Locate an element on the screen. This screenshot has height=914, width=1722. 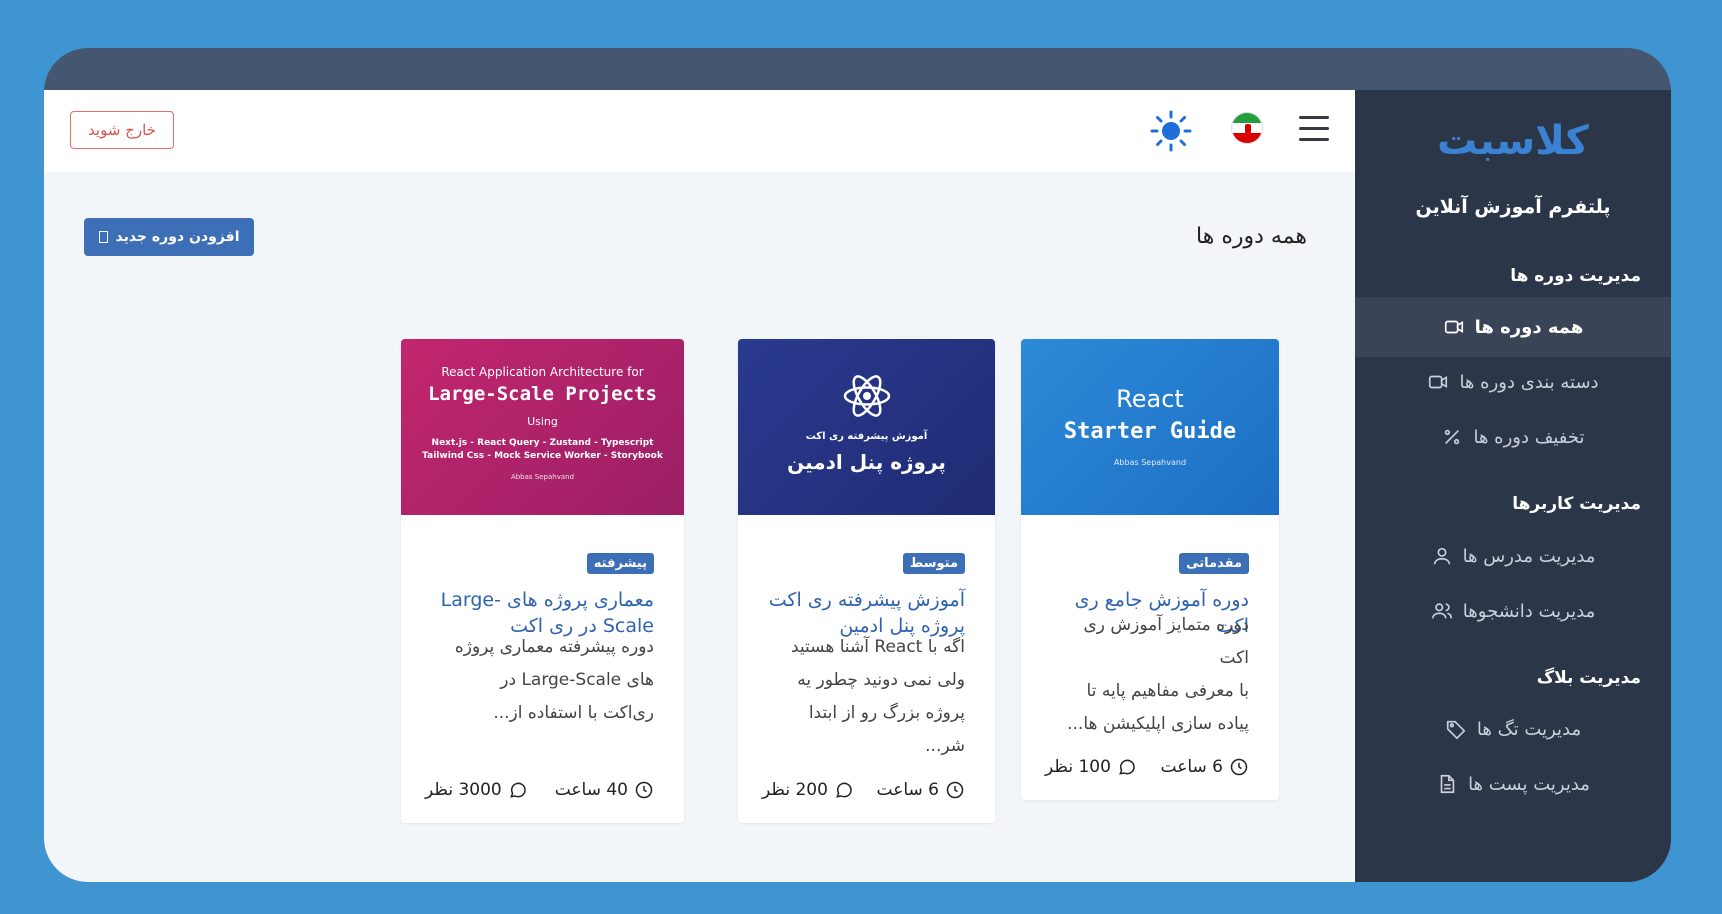
percent-icon is located at coordinates (1452, 437).